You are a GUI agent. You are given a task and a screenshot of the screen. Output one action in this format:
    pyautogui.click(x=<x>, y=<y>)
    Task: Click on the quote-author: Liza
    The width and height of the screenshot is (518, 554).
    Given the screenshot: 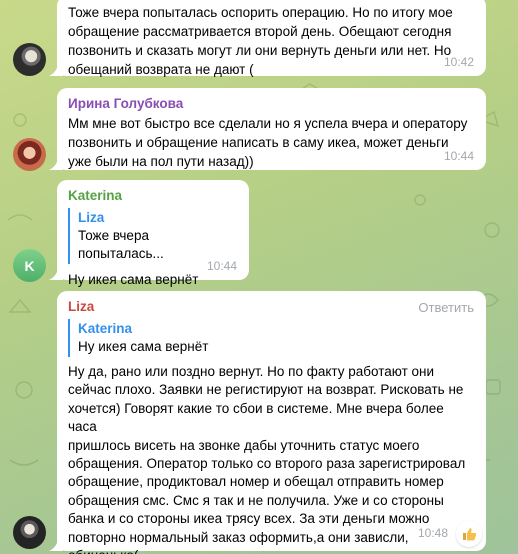 What is the action you would take?
    pyautogui.click(x=91, y=217)
    